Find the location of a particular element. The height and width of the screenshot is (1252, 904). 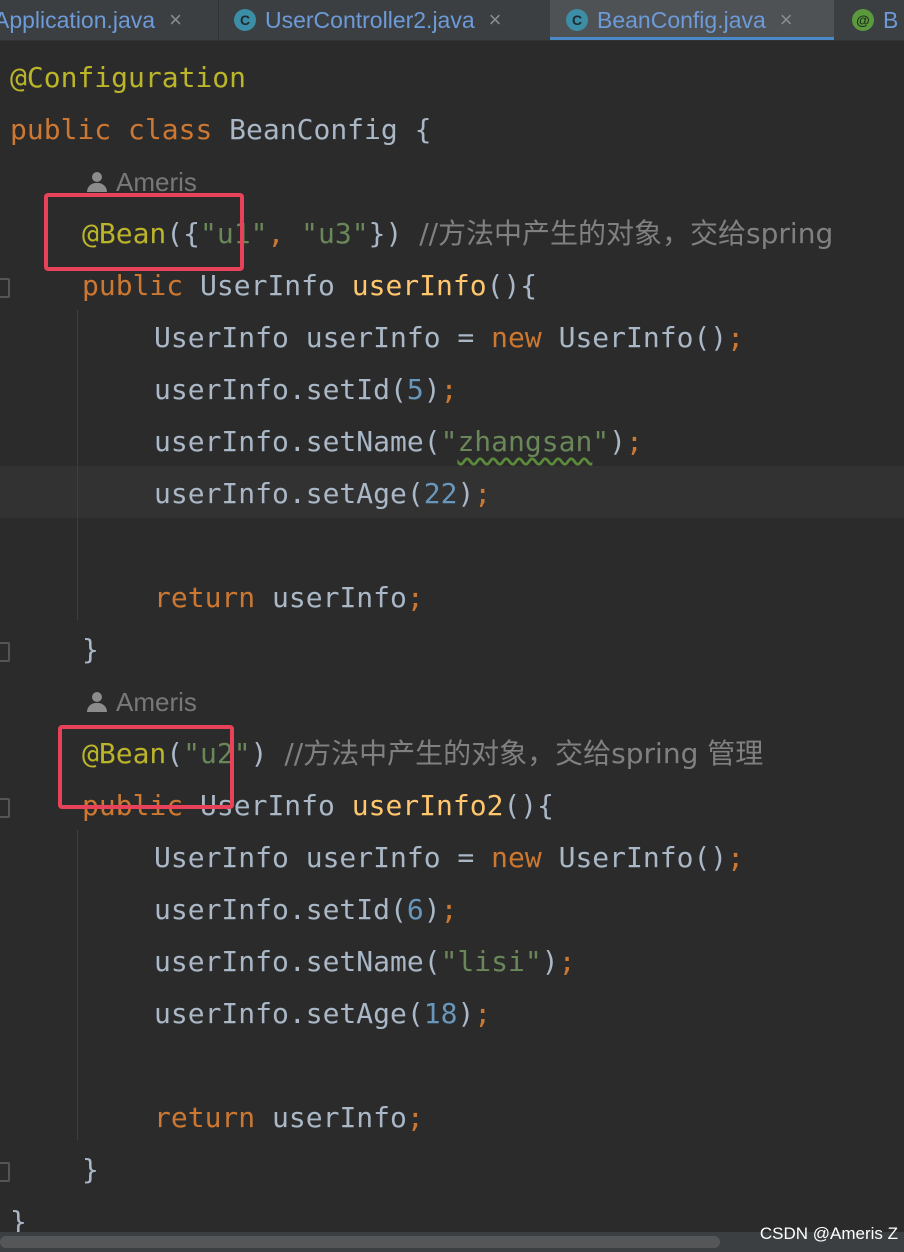

tab-label: UserController2.java is located at coordinates (370, 19).